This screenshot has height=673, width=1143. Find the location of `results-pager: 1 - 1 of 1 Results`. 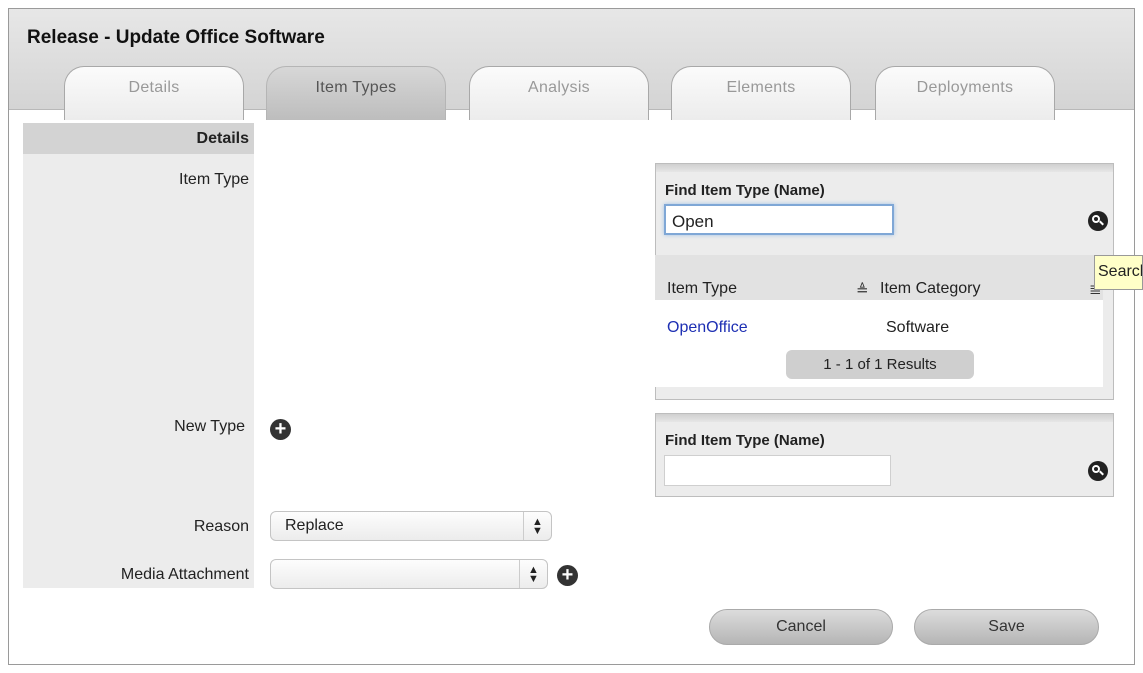

results-pager: 1 - 1 of 1 Results is located at coordinates (880, 364).